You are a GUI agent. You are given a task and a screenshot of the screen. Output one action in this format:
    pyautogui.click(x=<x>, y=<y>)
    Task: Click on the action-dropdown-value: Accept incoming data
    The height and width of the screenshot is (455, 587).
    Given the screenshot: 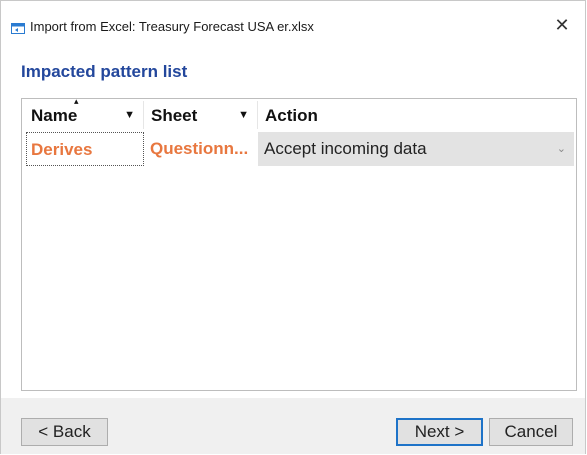 What is the action you would take?
    pyautogui.click(x=345, y=148)
    